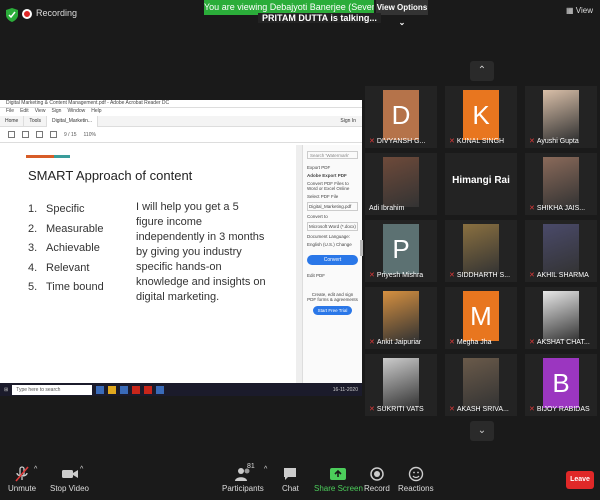  I want to click on list-item: 3. Achievable, so click(64, 248).